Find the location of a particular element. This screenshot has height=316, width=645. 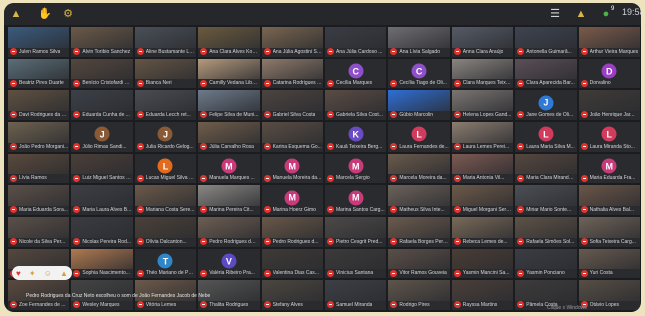

participant-tile: Beatriz Pires Duarte is located at coordinates (39, 73).